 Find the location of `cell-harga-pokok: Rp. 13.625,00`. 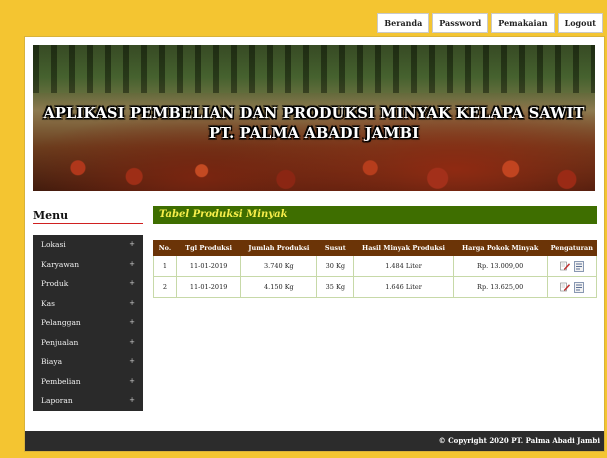

cell-harga-pokok: Rp. 13.625,00 is located at coordinates (500, 287).